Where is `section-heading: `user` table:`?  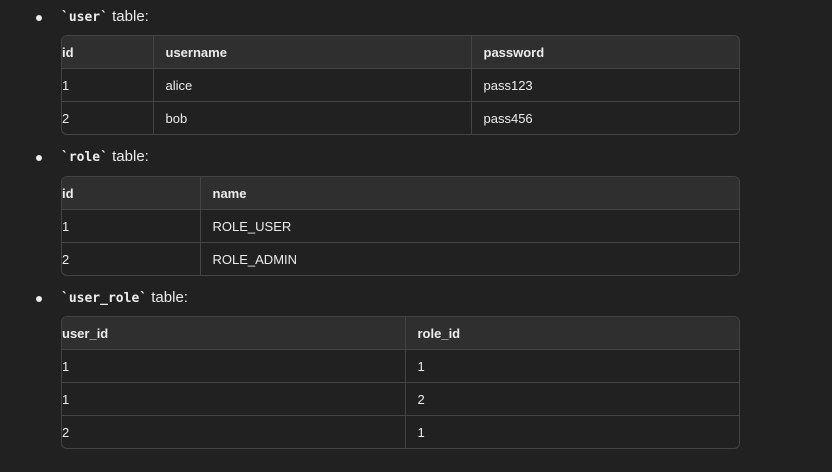 section-heading: `user` table: is located at coordinates (105, 17).